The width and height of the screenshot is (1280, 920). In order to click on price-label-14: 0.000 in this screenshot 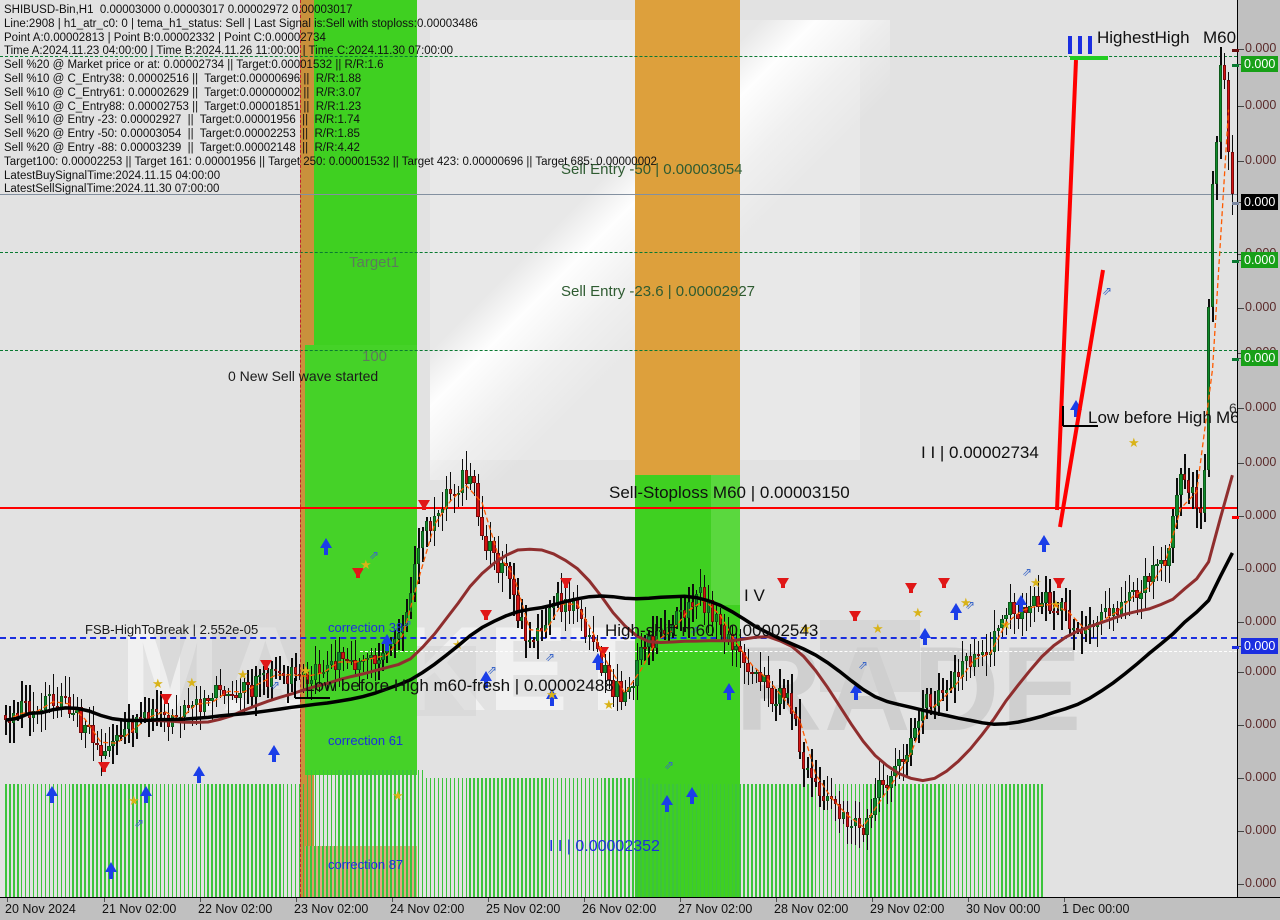, I will do `click(1261, 621)`.